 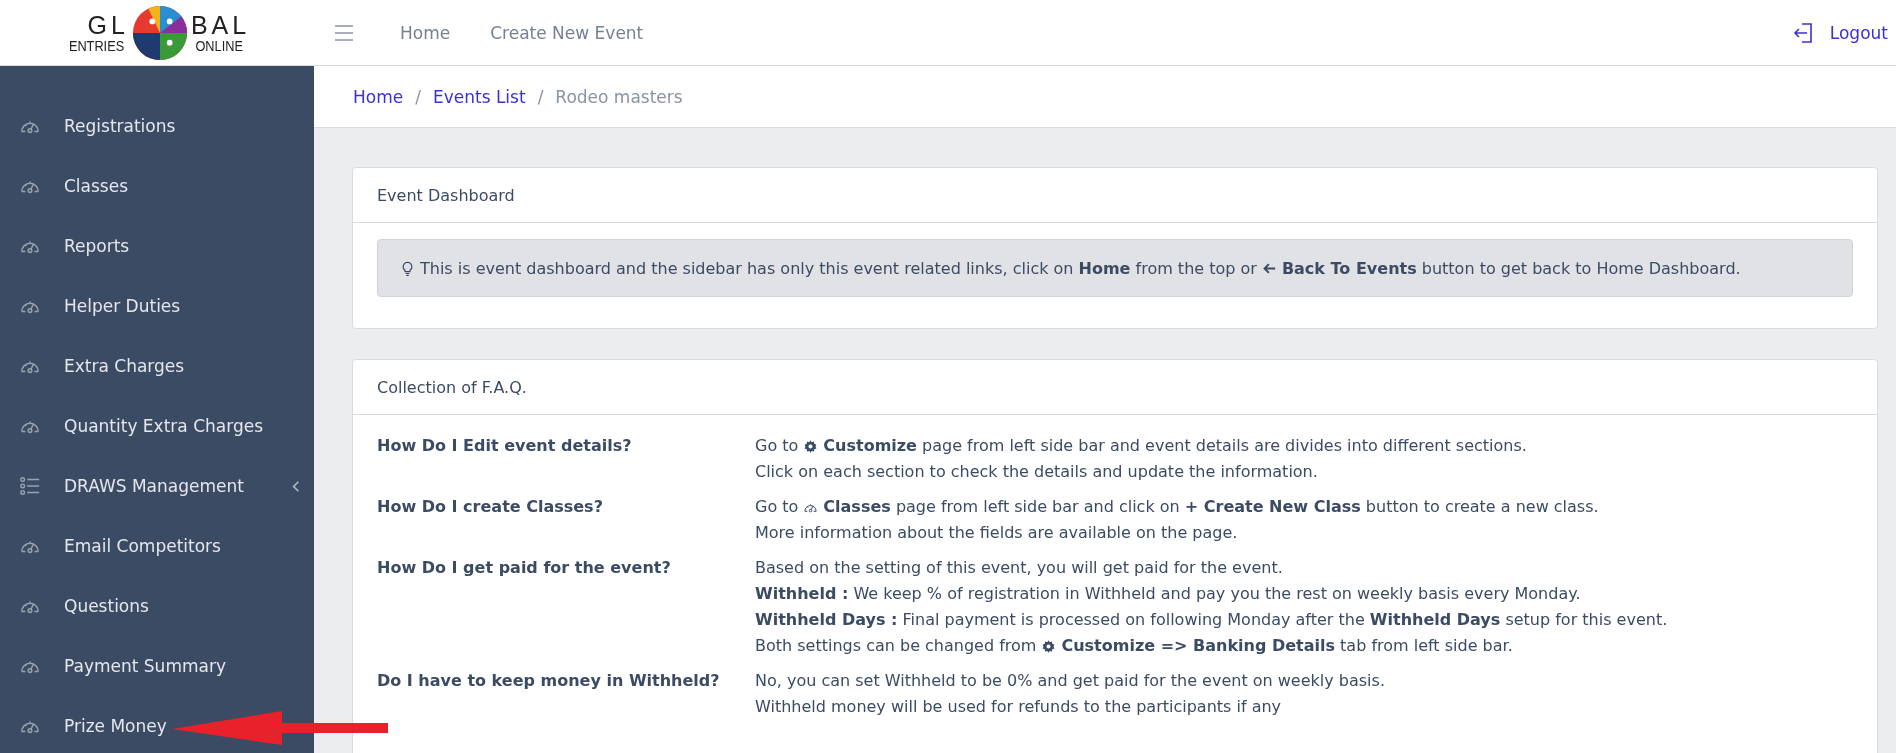 I want to click on breadcrumb-current: Rodeo masters, so click(x=619, y=96).